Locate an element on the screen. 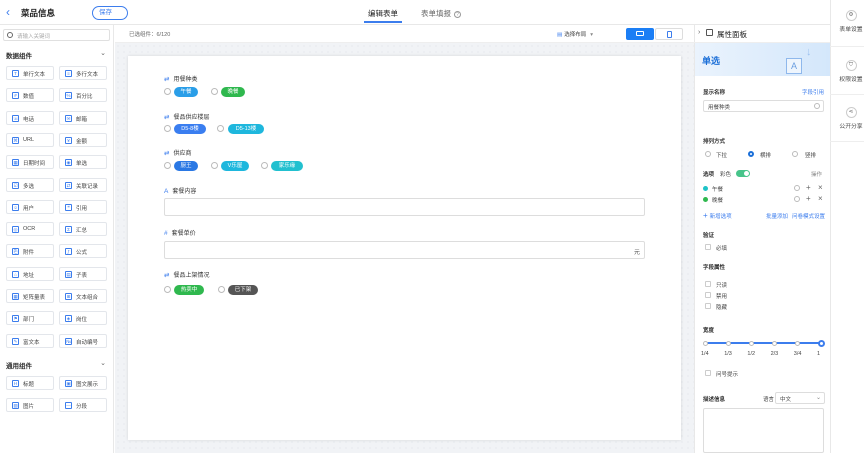 The height and width of the screenshot is (453, 864). component-item: ▤ 子表 is located at coordinates (83, 273).